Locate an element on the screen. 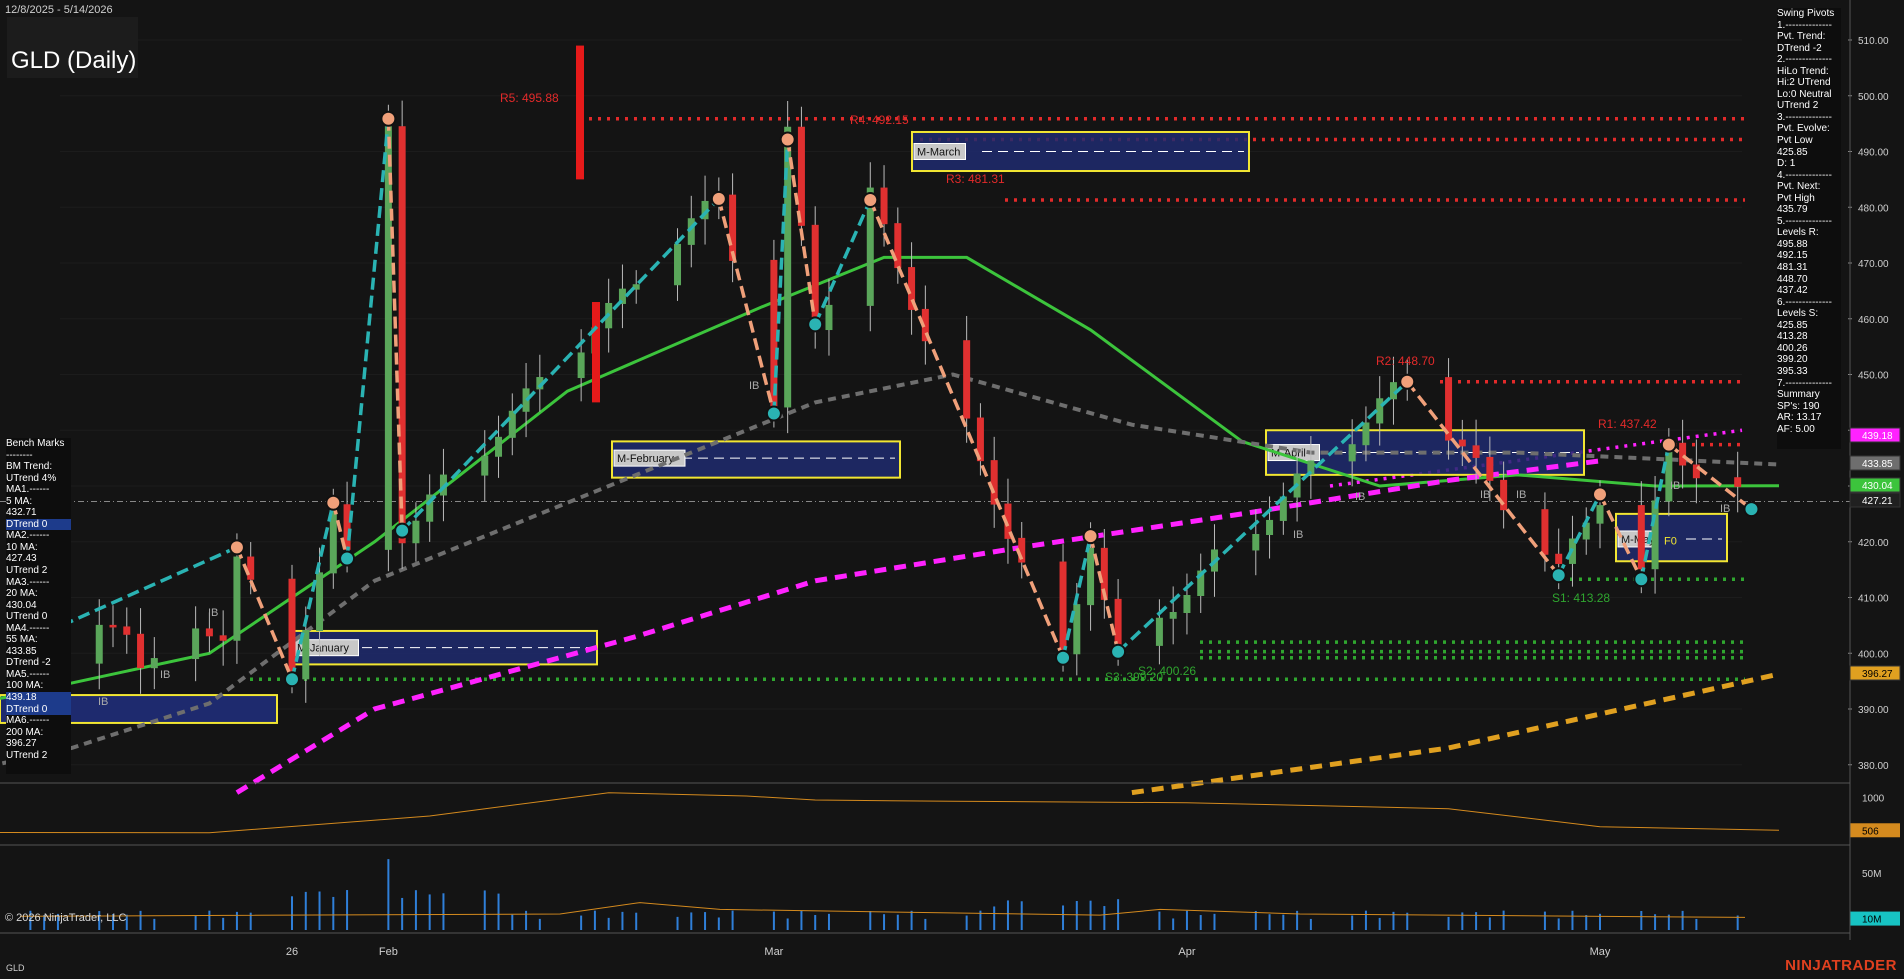 This screenshot has width=1904, height=979. price-badge-label: 396.27 is located at coordinates (1877, 674).